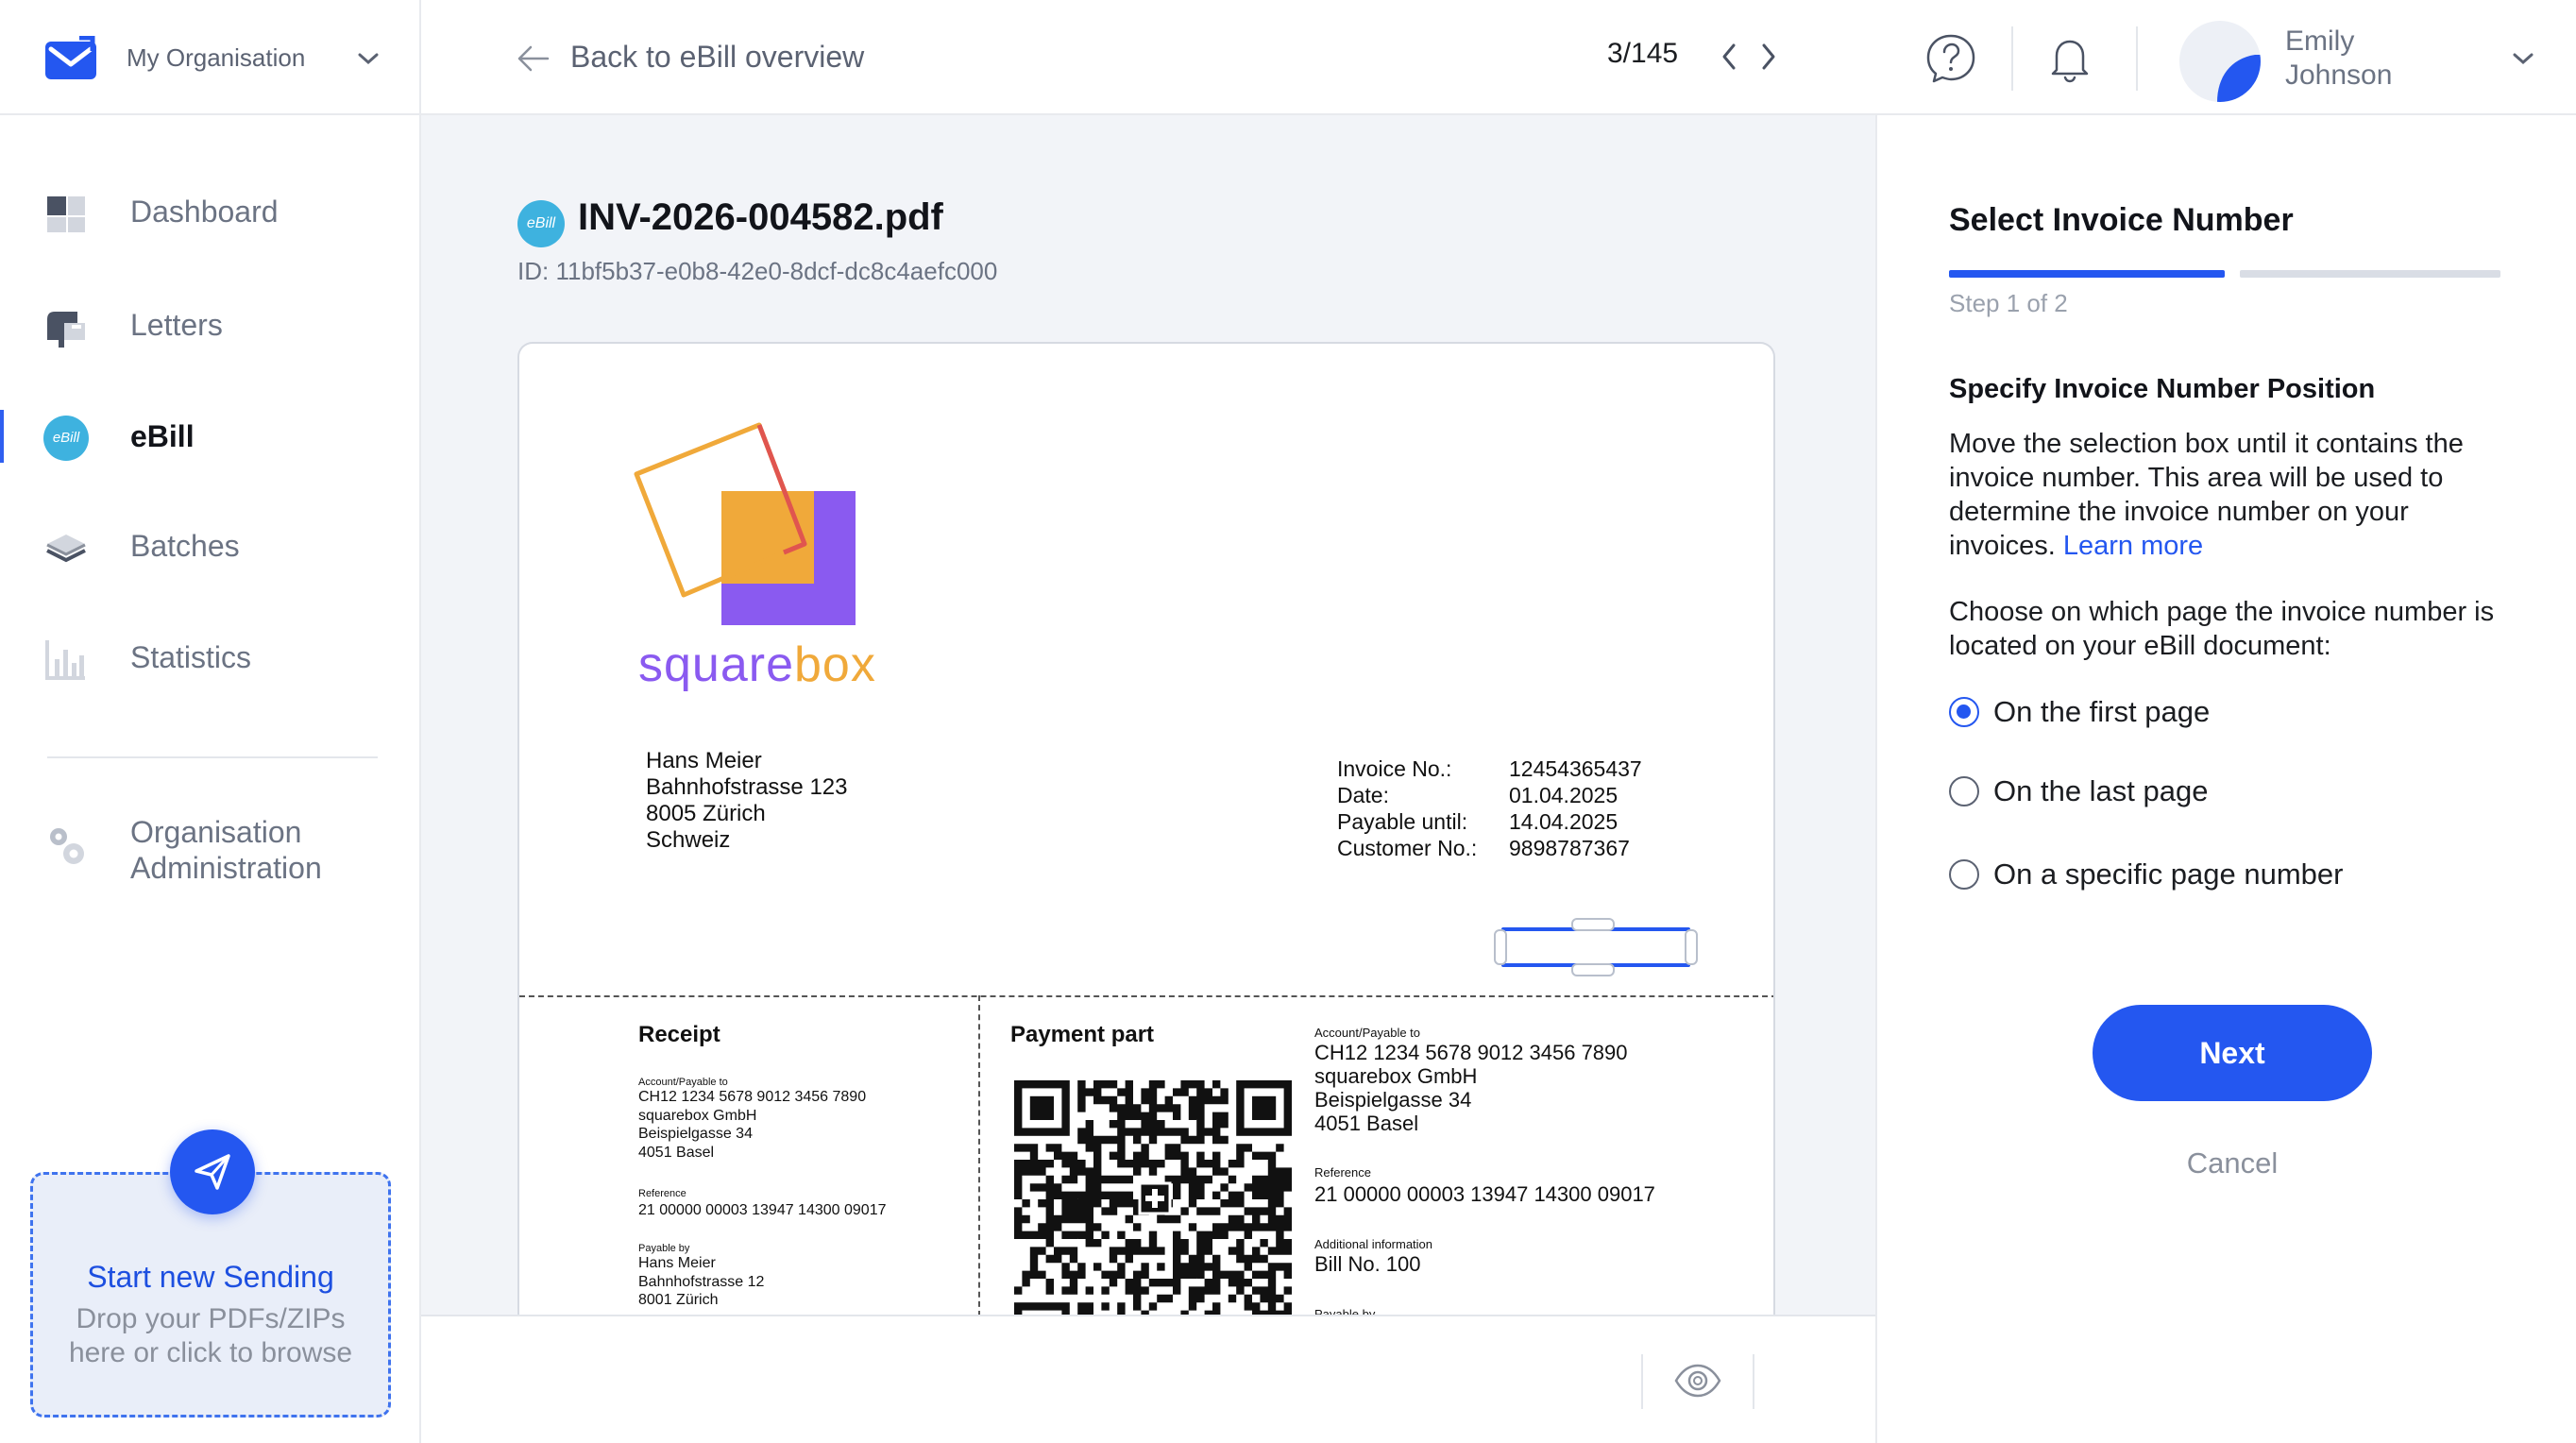  I want to click on qr-finder-top-right, so click(1264, 1108).